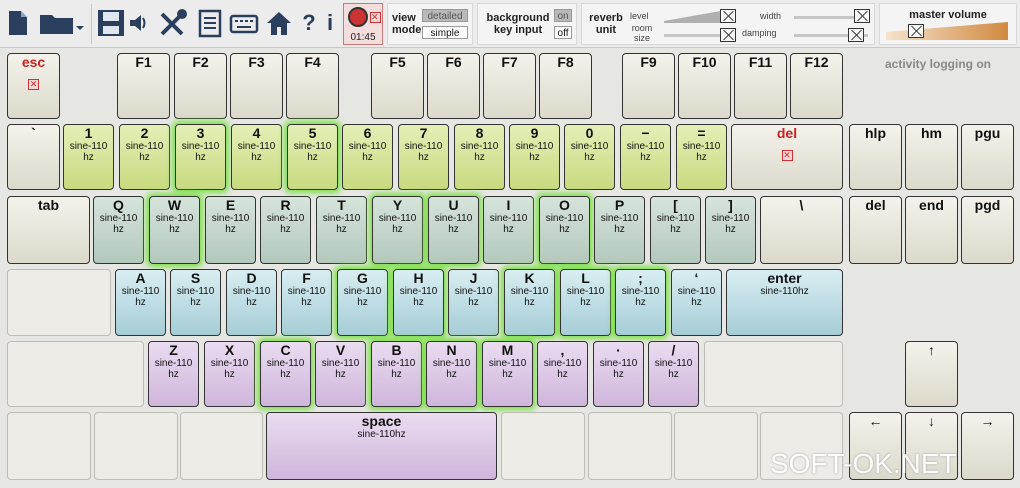 This screenshot has height=488, width=1020. Describe the element at coordinates (987, 446) in the screenshot. I see `key-sym83: →` at that location.